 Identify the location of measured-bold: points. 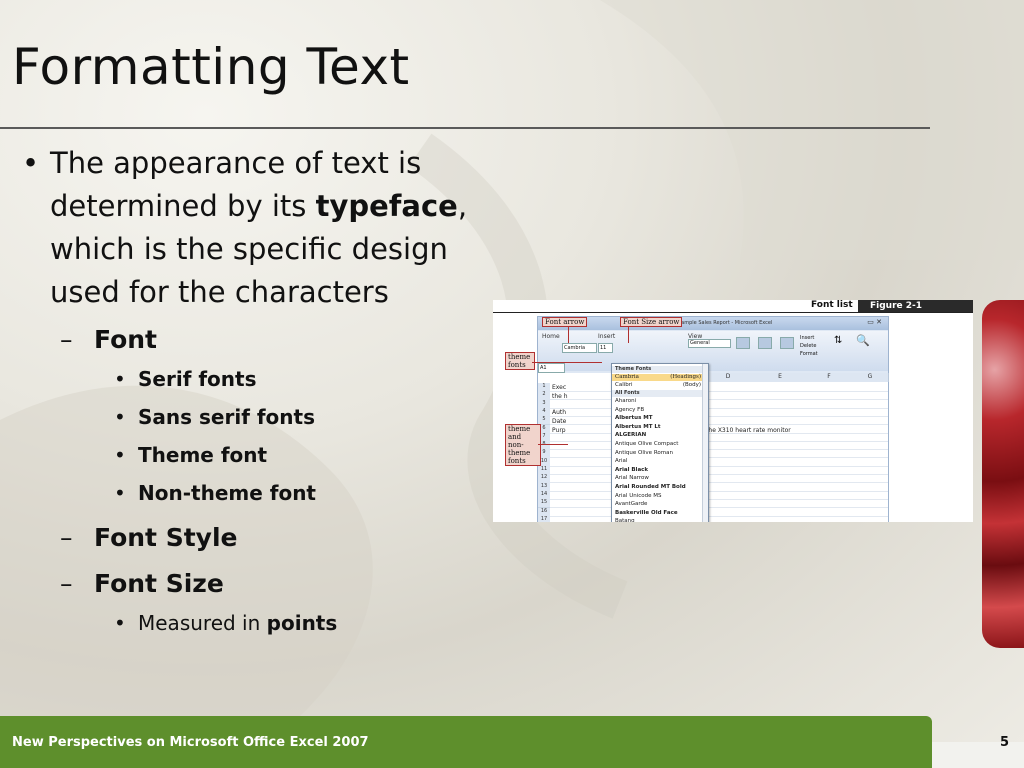
(302, 623).